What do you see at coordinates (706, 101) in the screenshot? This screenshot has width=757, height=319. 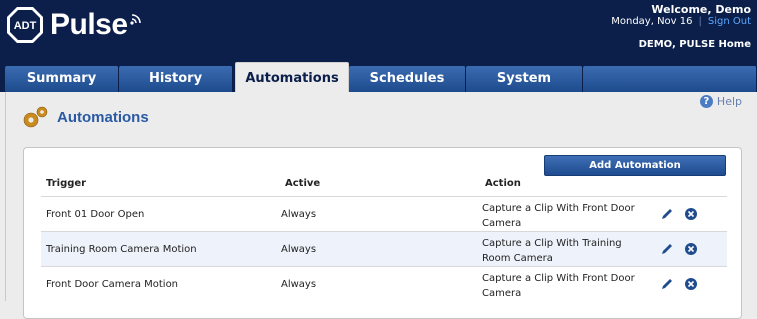 I see `help-icon: ?` at bounding box center [706, 101].